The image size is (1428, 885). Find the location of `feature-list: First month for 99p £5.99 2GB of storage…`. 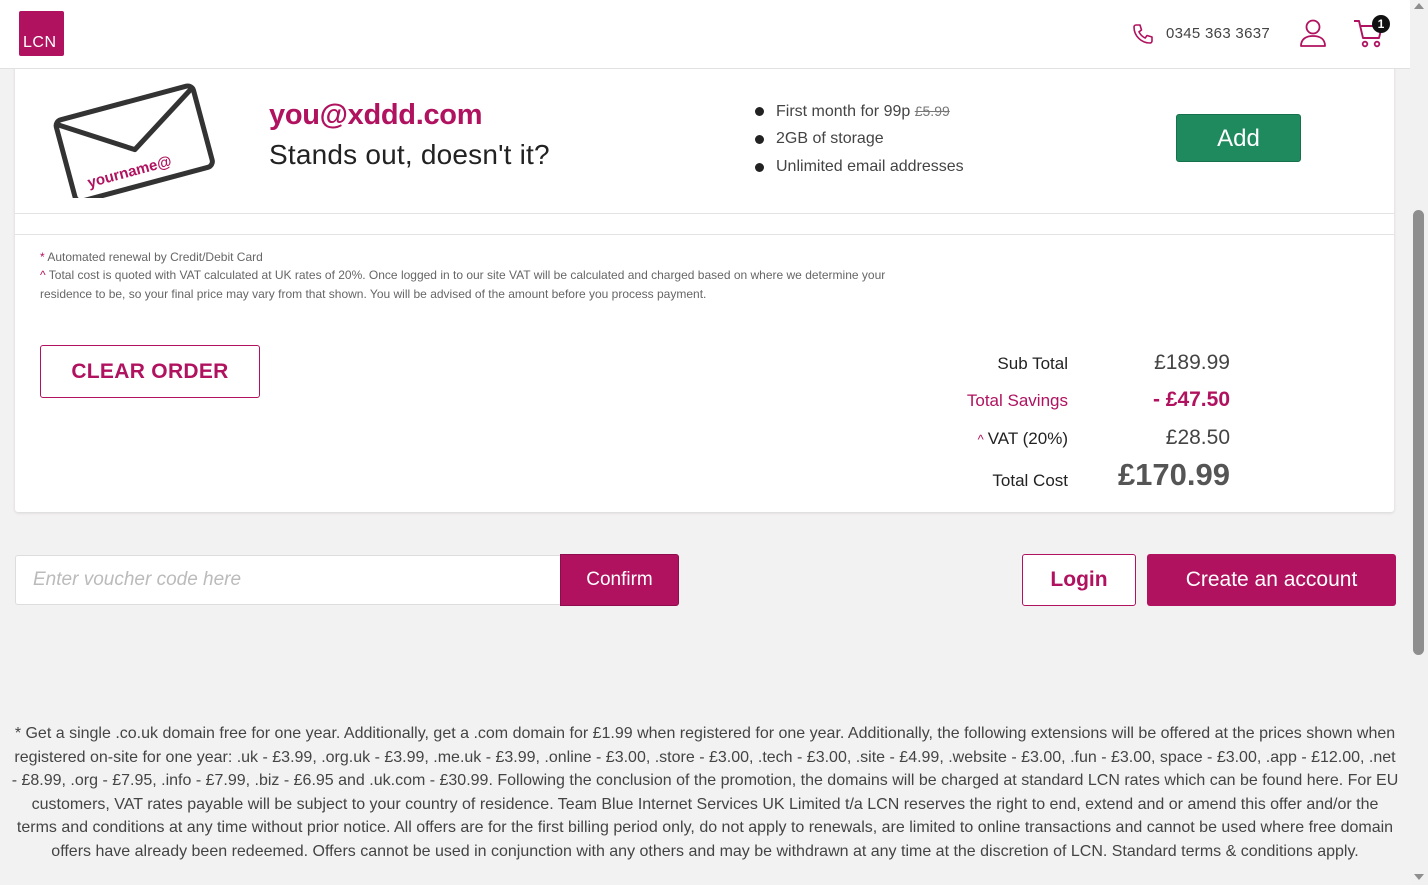

feature-list: First month for 99p £5.99 2GB of storage… is located at coordinates (858, 142).